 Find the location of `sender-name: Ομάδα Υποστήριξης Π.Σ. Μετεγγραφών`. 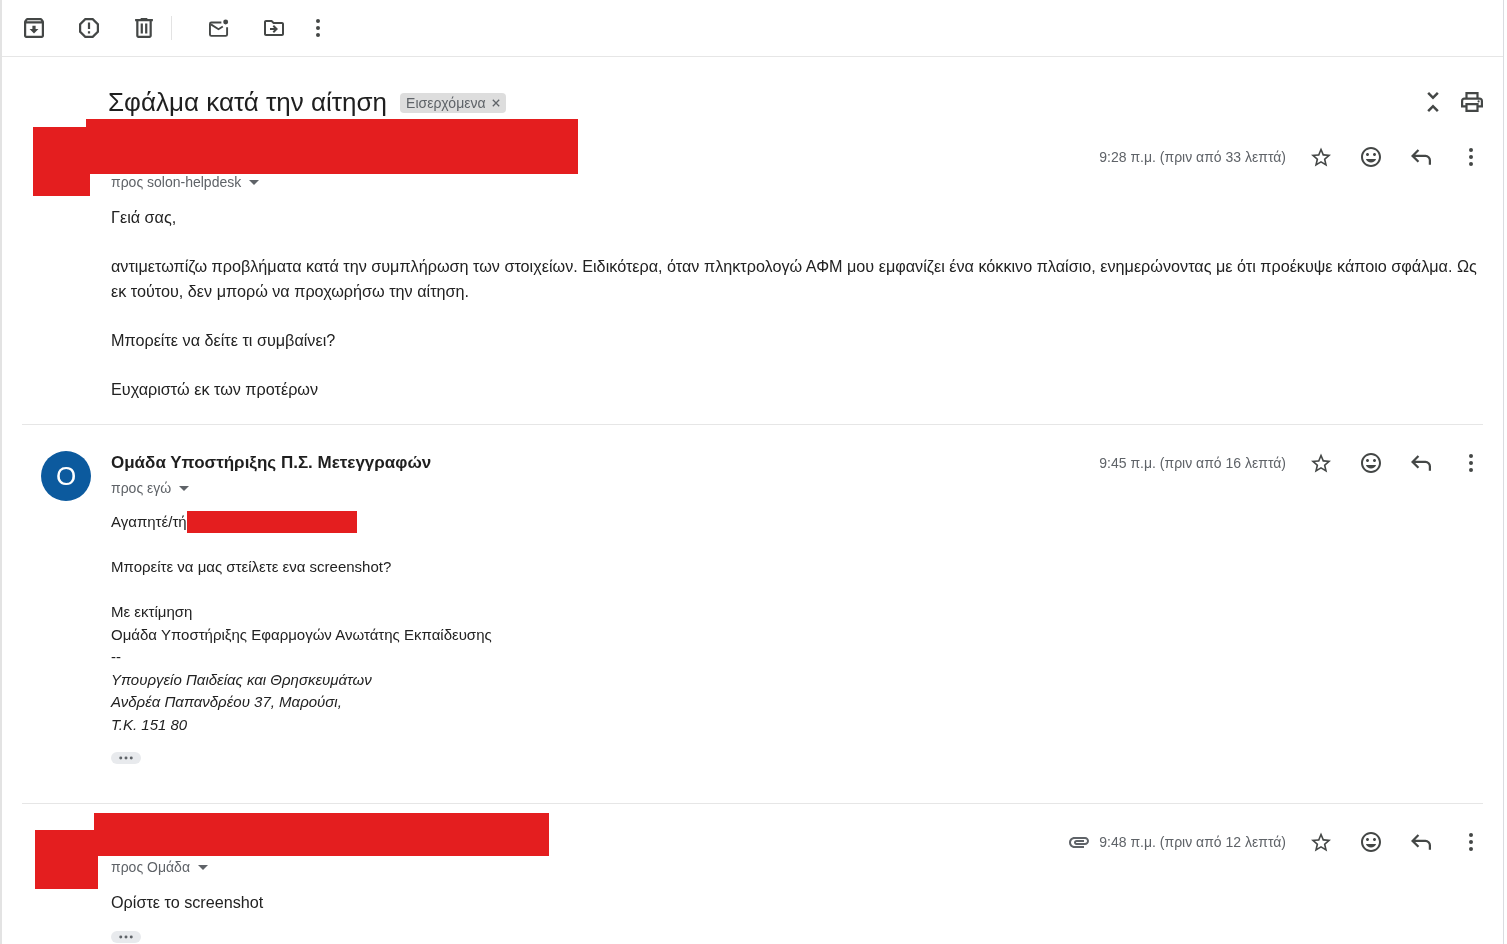

sender-name: Ομάδα Υποστήριξης Π.Σ. Μετεγγραφών is located at coordinates (271, 462).